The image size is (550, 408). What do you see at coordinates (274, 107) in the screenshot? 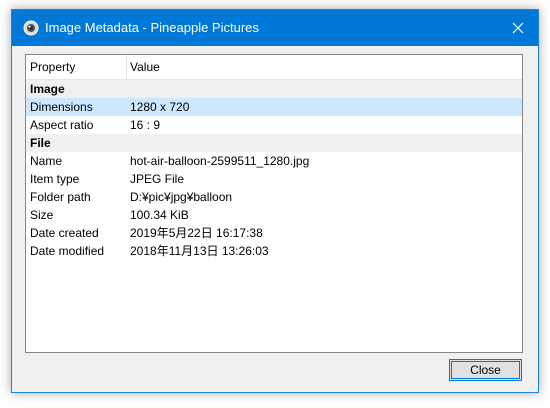
I see `tree-row: Dimensions 1280 x 720` at bounding box center [274, 107].